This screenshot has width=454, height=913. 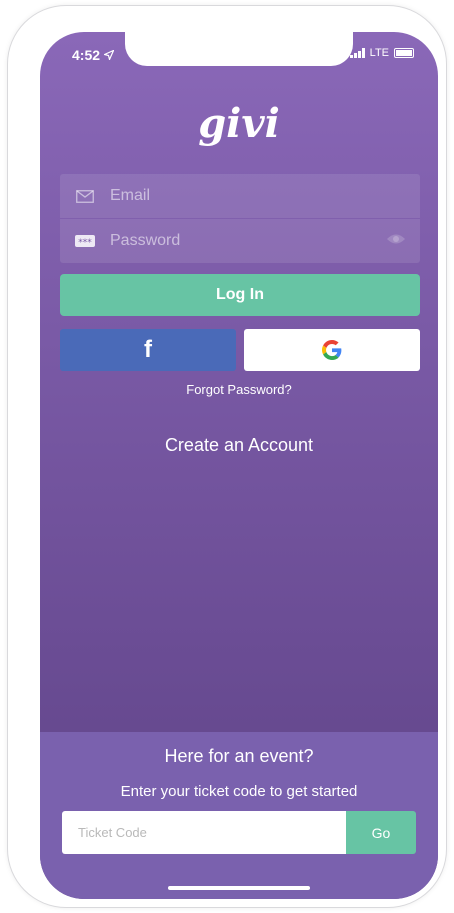 I want to click on password-input, so click(x=240, y=241).